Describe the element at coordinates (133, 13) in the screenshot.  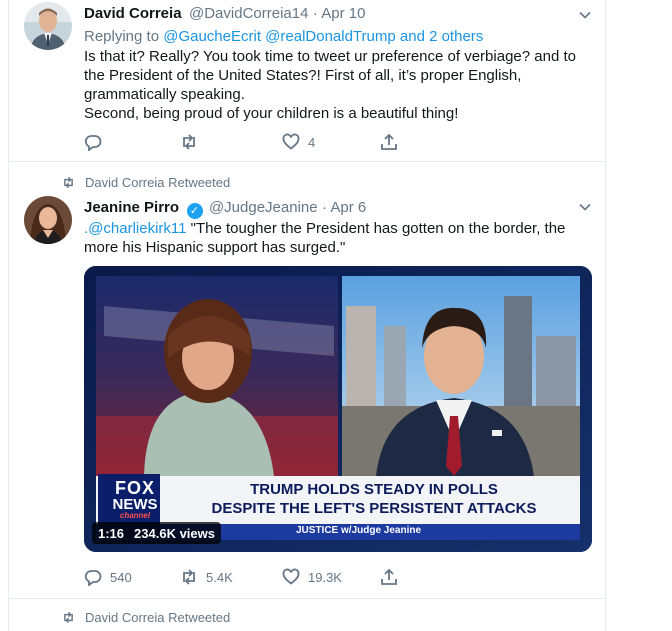
I see `display-name: David Correia` at that location.